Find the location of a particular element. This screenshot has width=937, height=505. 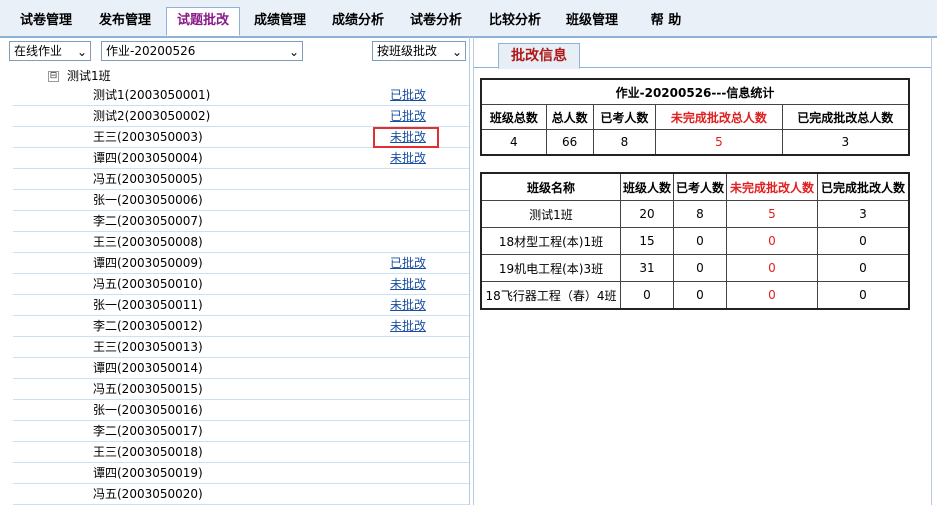

student-name: 李二(2003050007) is located at coordinates (148, 221).